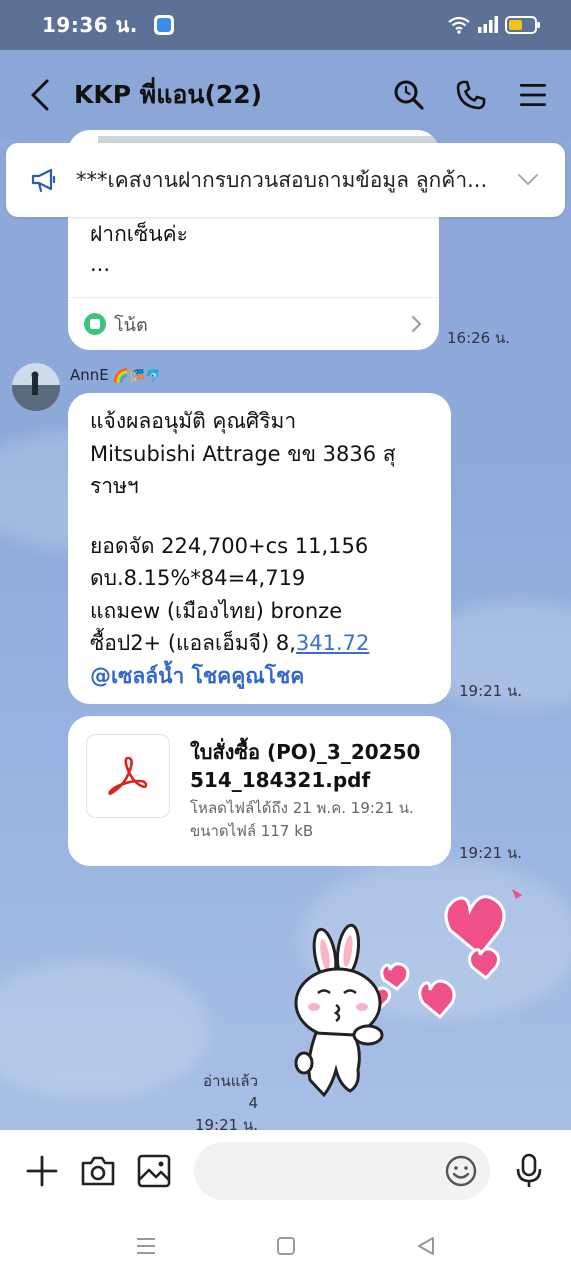 Image resolution: width=571 pixels, height=1280 pixels. I want to click on sender-name: AnnE 🌈🎏🐬, so click(115, 375).